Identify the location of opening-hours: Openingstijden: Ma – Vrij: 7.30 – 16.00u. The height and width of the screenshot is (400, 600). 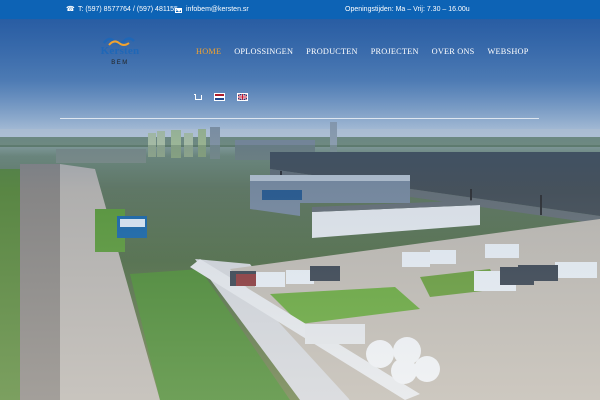
(407, 9).